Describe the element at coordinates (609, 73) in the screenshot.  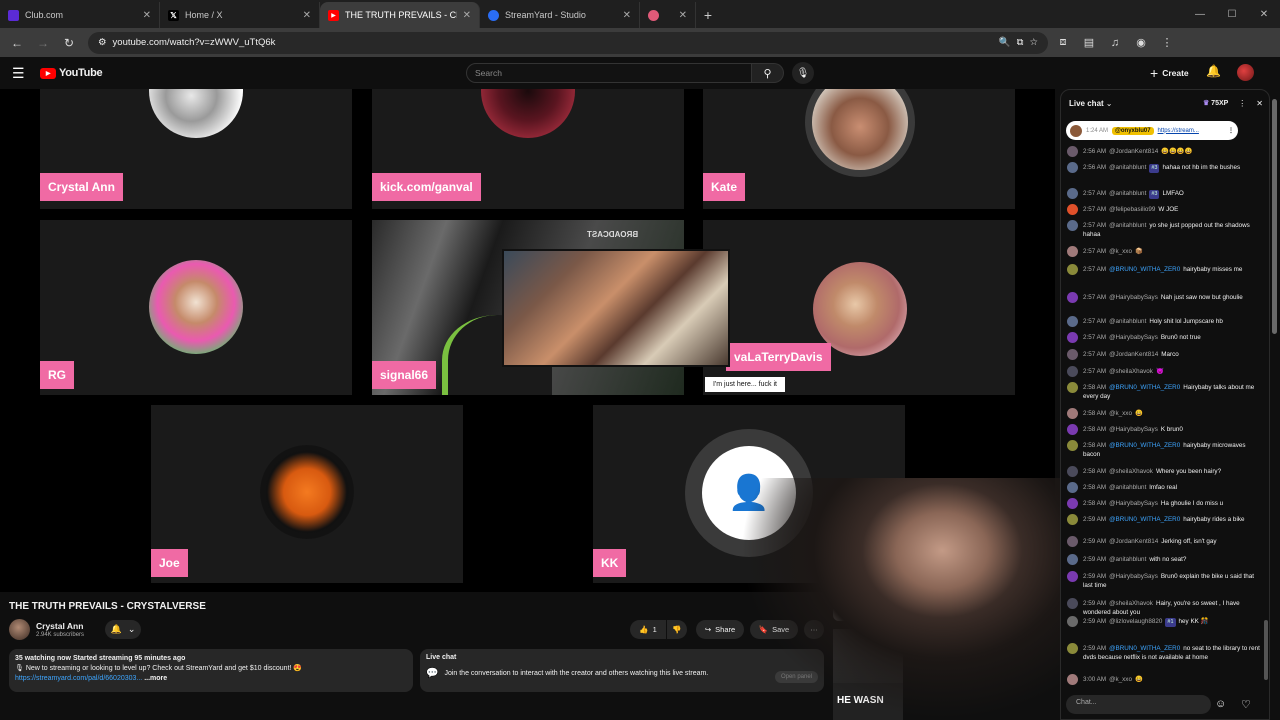
I see `search-input: Search` at that location.